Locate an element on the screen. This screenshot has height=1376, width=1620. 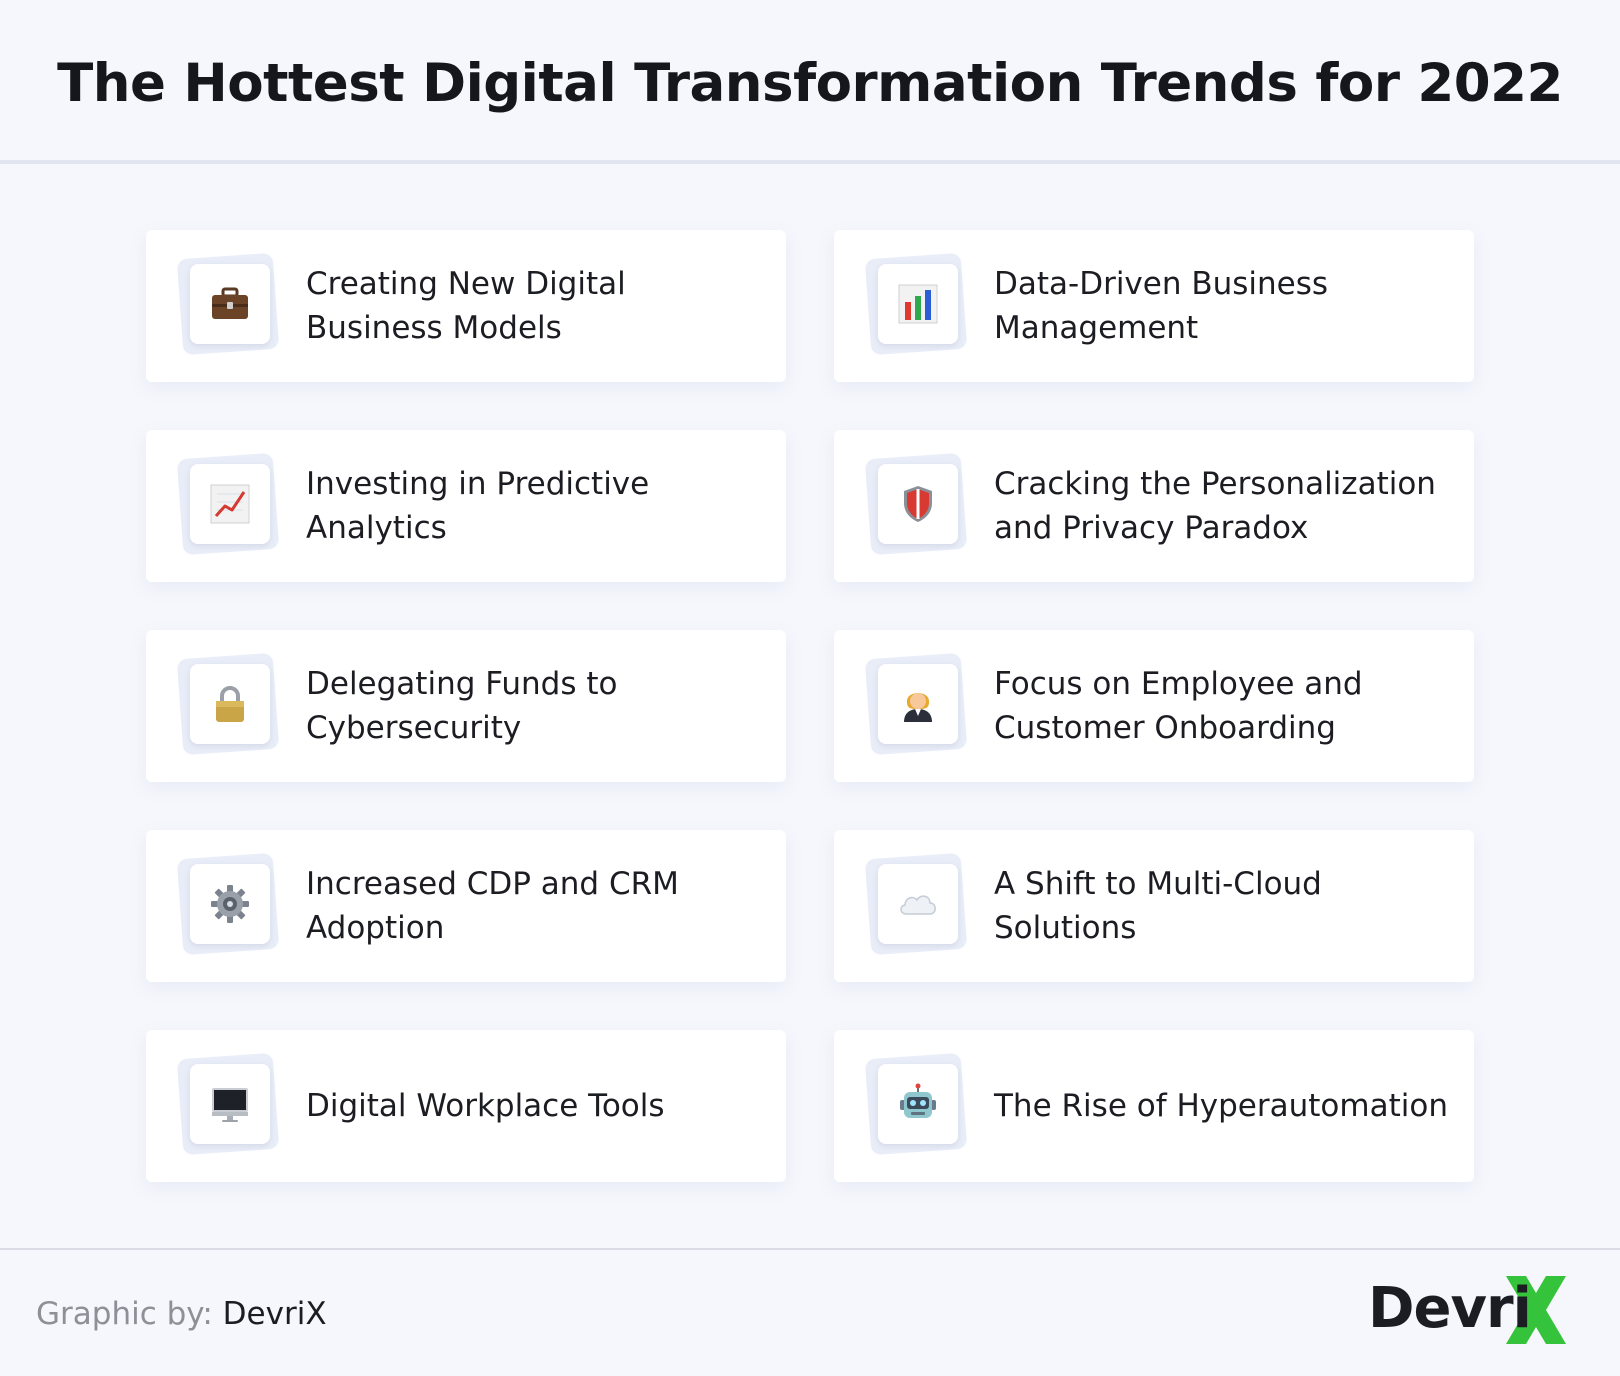
logo-text: Devri is located at coordinates (1450, 1308).